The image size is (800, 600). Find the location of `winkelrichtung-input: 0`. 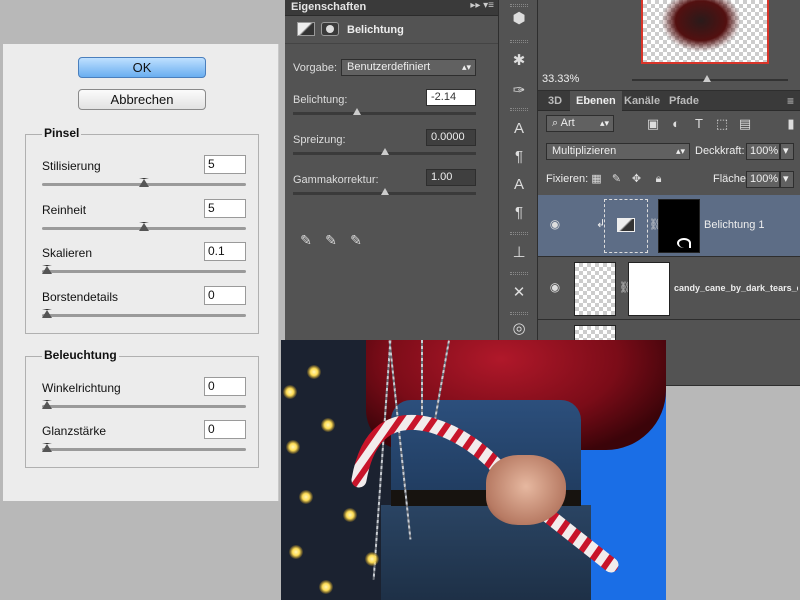

winkelrichtung-input: 0 is located at coordinates (225, 386).